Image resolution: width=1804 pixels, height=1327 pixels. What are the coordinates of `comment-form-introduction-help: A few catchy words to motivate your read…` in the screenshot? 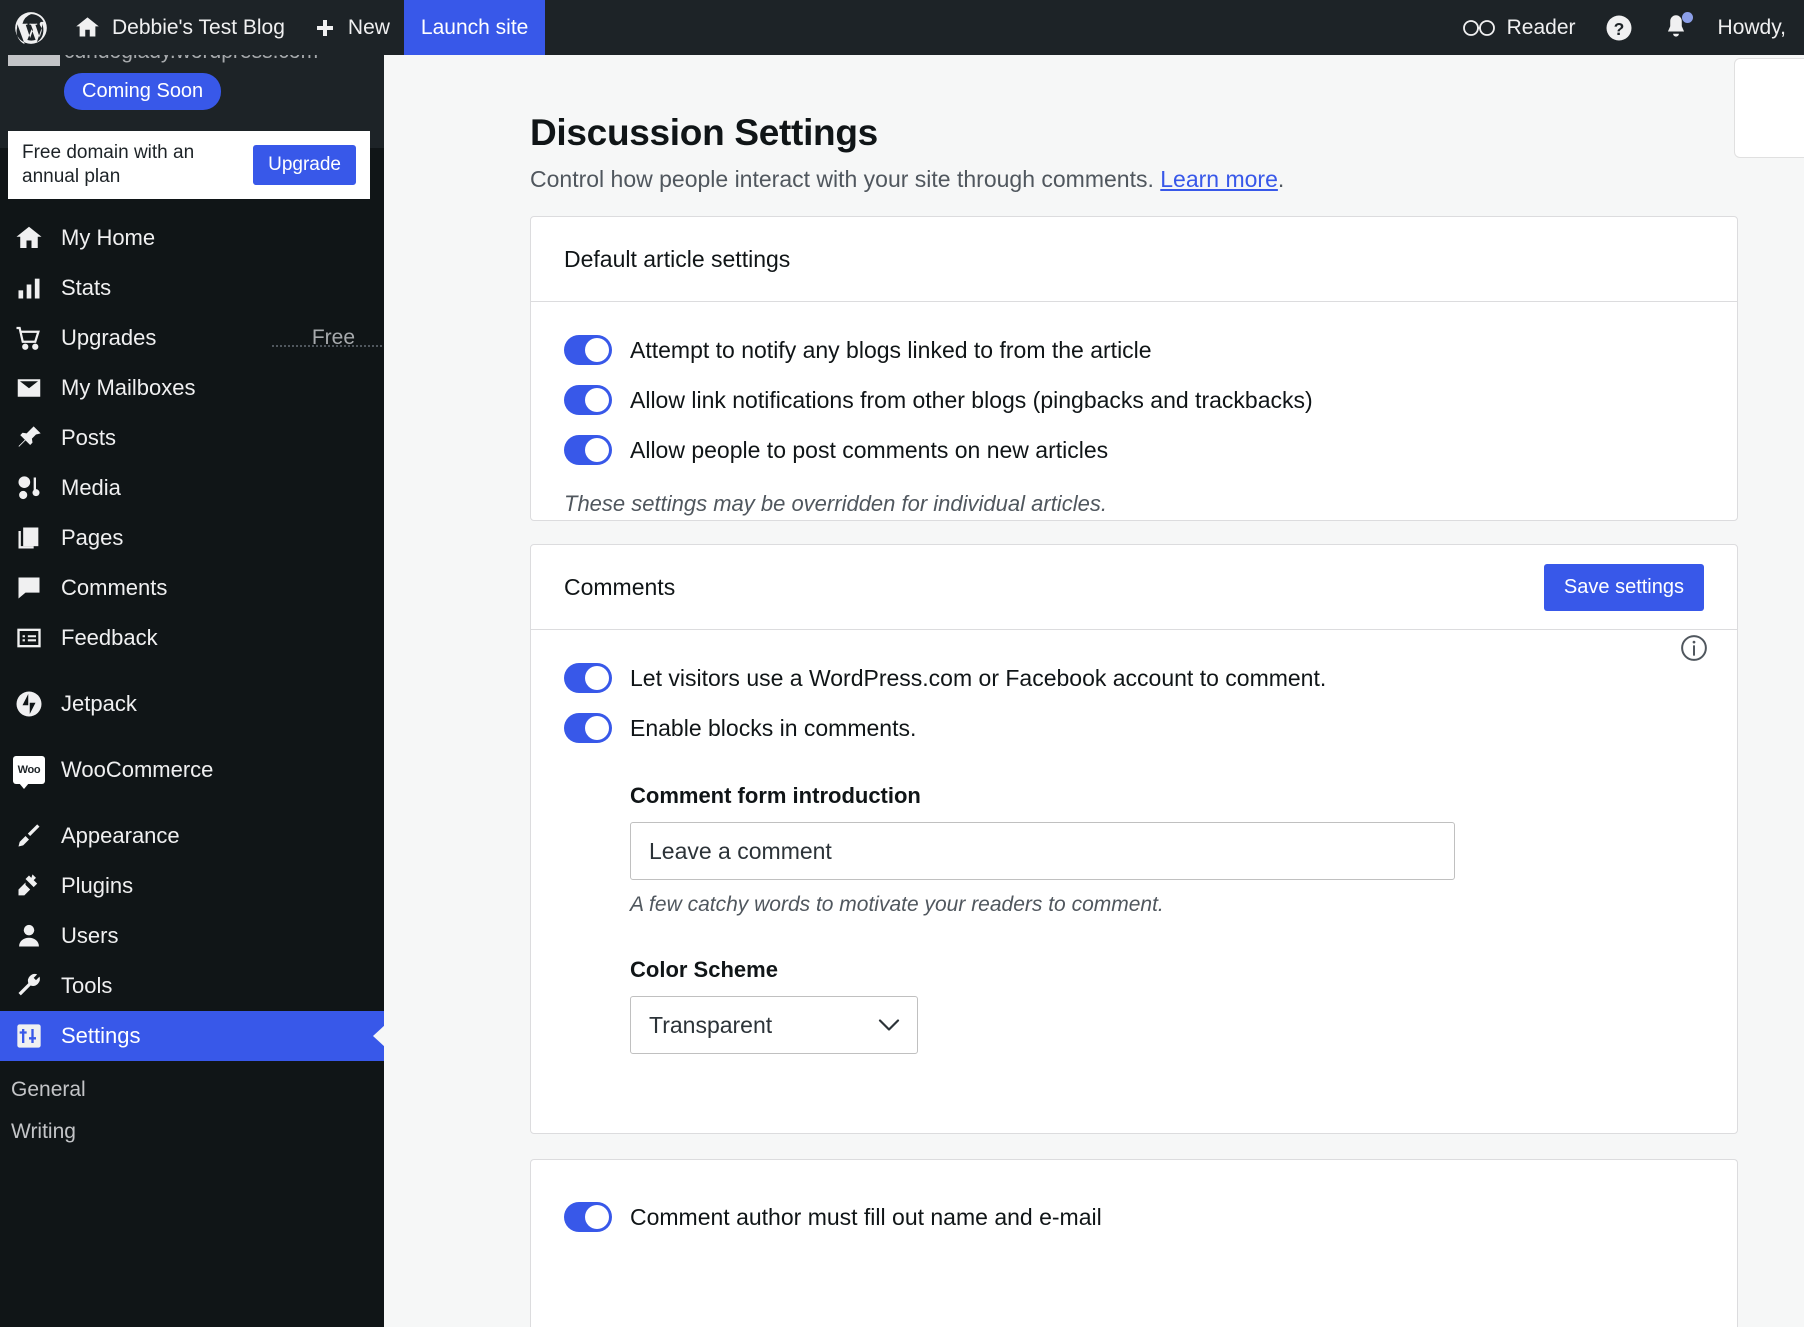 It's located at (897, 904).